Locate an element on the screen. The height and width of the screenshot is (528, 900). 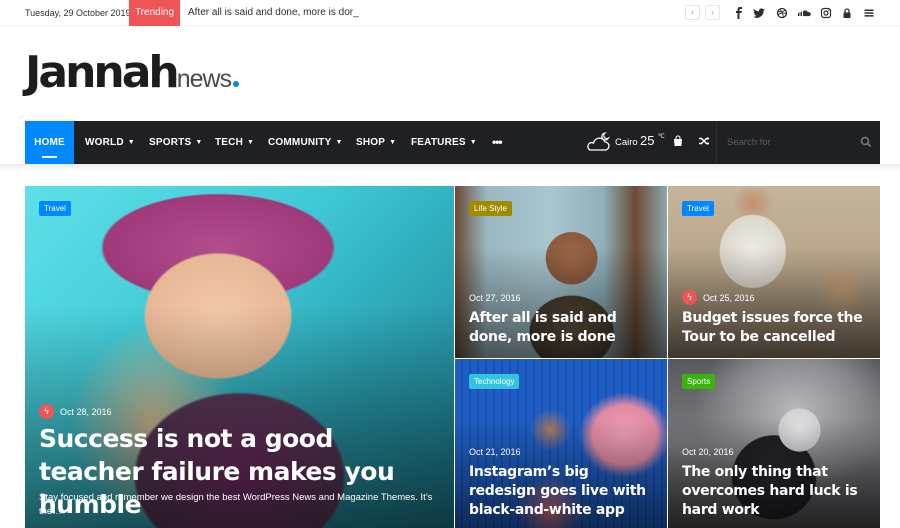
nav-item-label: SPORTS is located at coordinates (170, 142).